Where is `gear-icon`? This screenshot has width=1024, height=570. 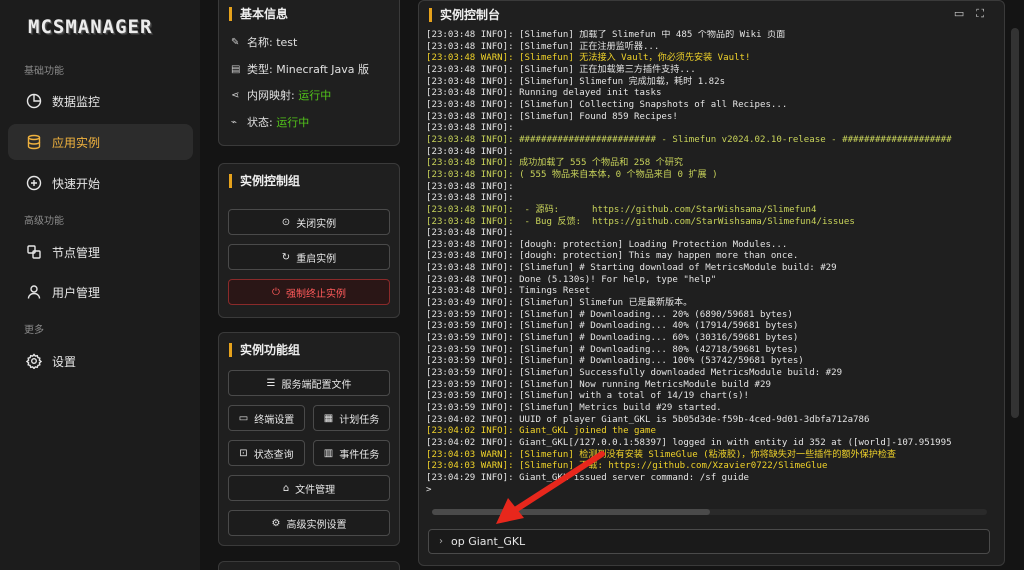
gear-icon is located at coordinates (34, 361).